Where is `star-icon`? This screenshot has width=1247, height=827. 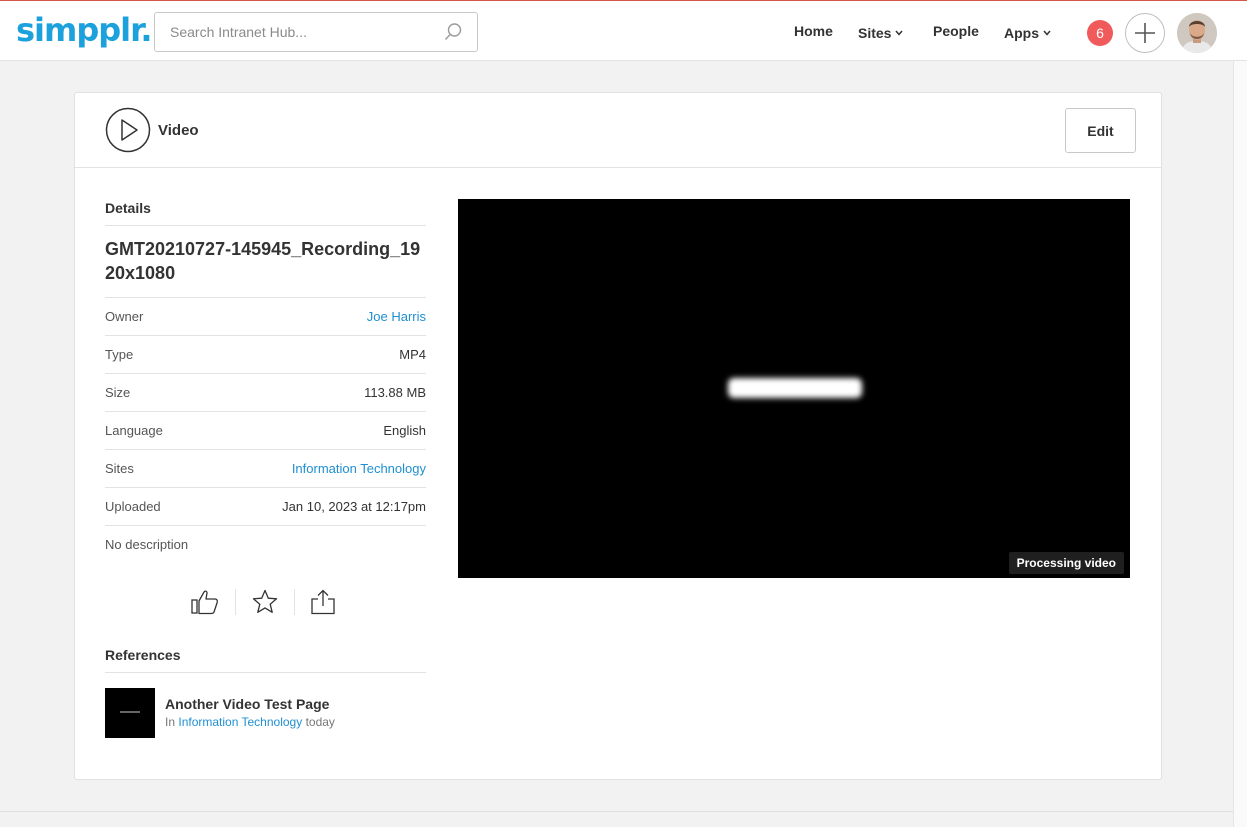
star-icon is located at coordinates (265, 601).